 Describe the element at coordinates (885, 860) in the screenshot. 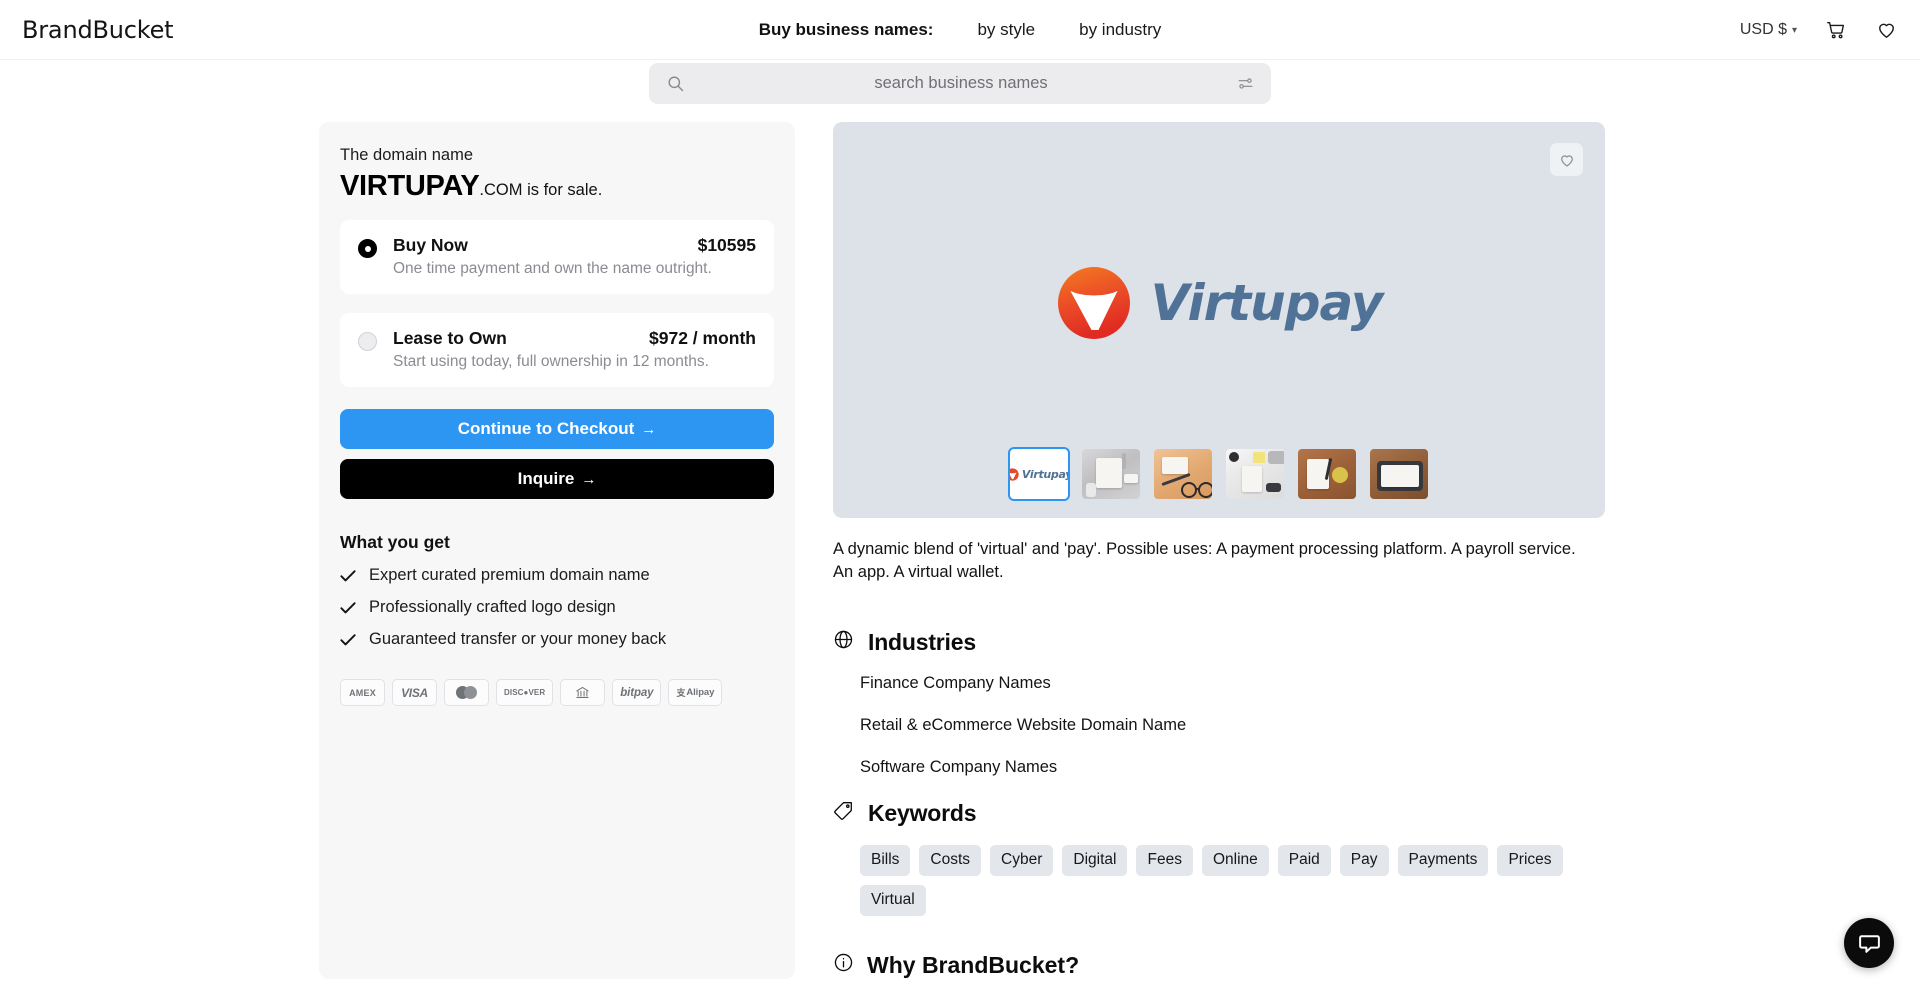

I see `keyword-tag: Bills` at that location.